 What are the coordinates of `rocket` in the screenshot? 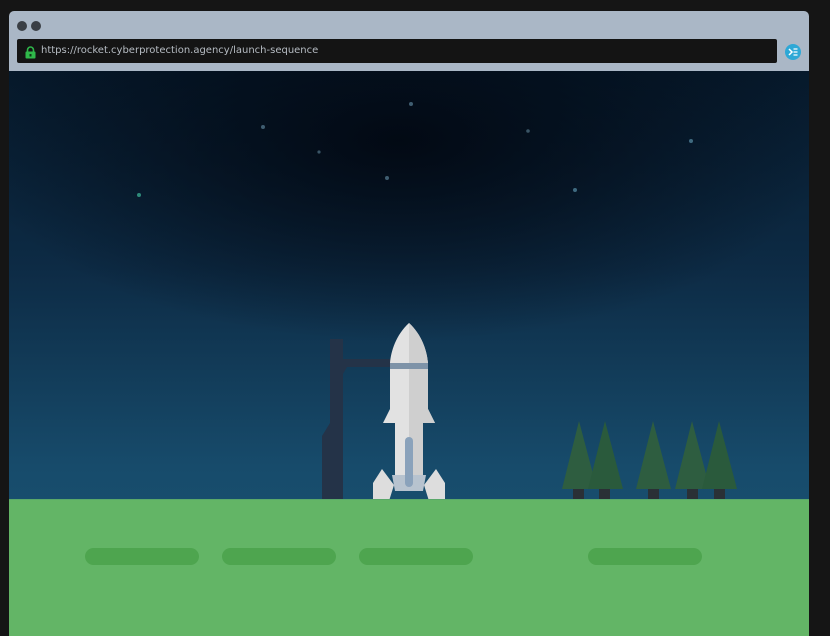 It's located at (409, 412).